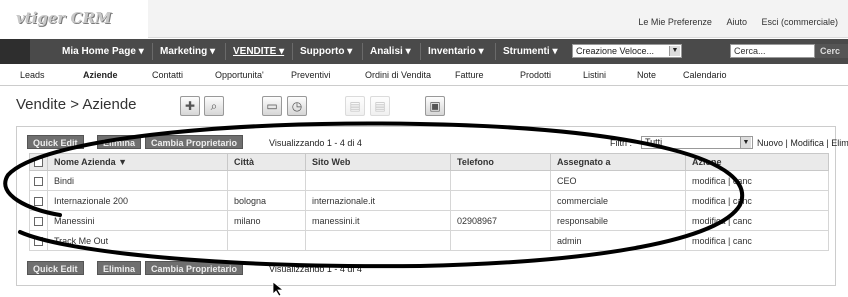 The height and width of the screenshot is (297, 848). I want to click on search-icon: ⌕, so click(214, 106).